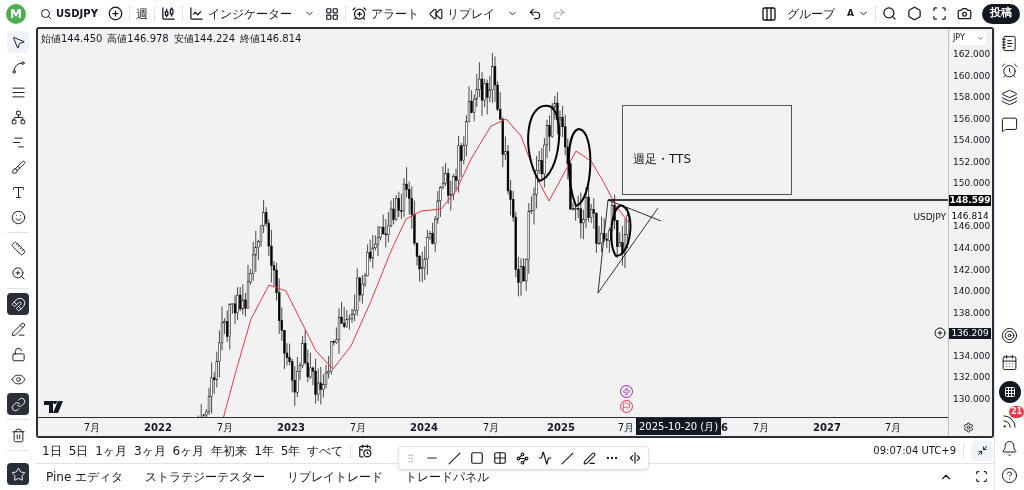 Image resolution: width=1024 pixels, height=490 pixels. Describe the element at coordinates (359, 13) in the screenshot. I see `alarm-icon` at that location.